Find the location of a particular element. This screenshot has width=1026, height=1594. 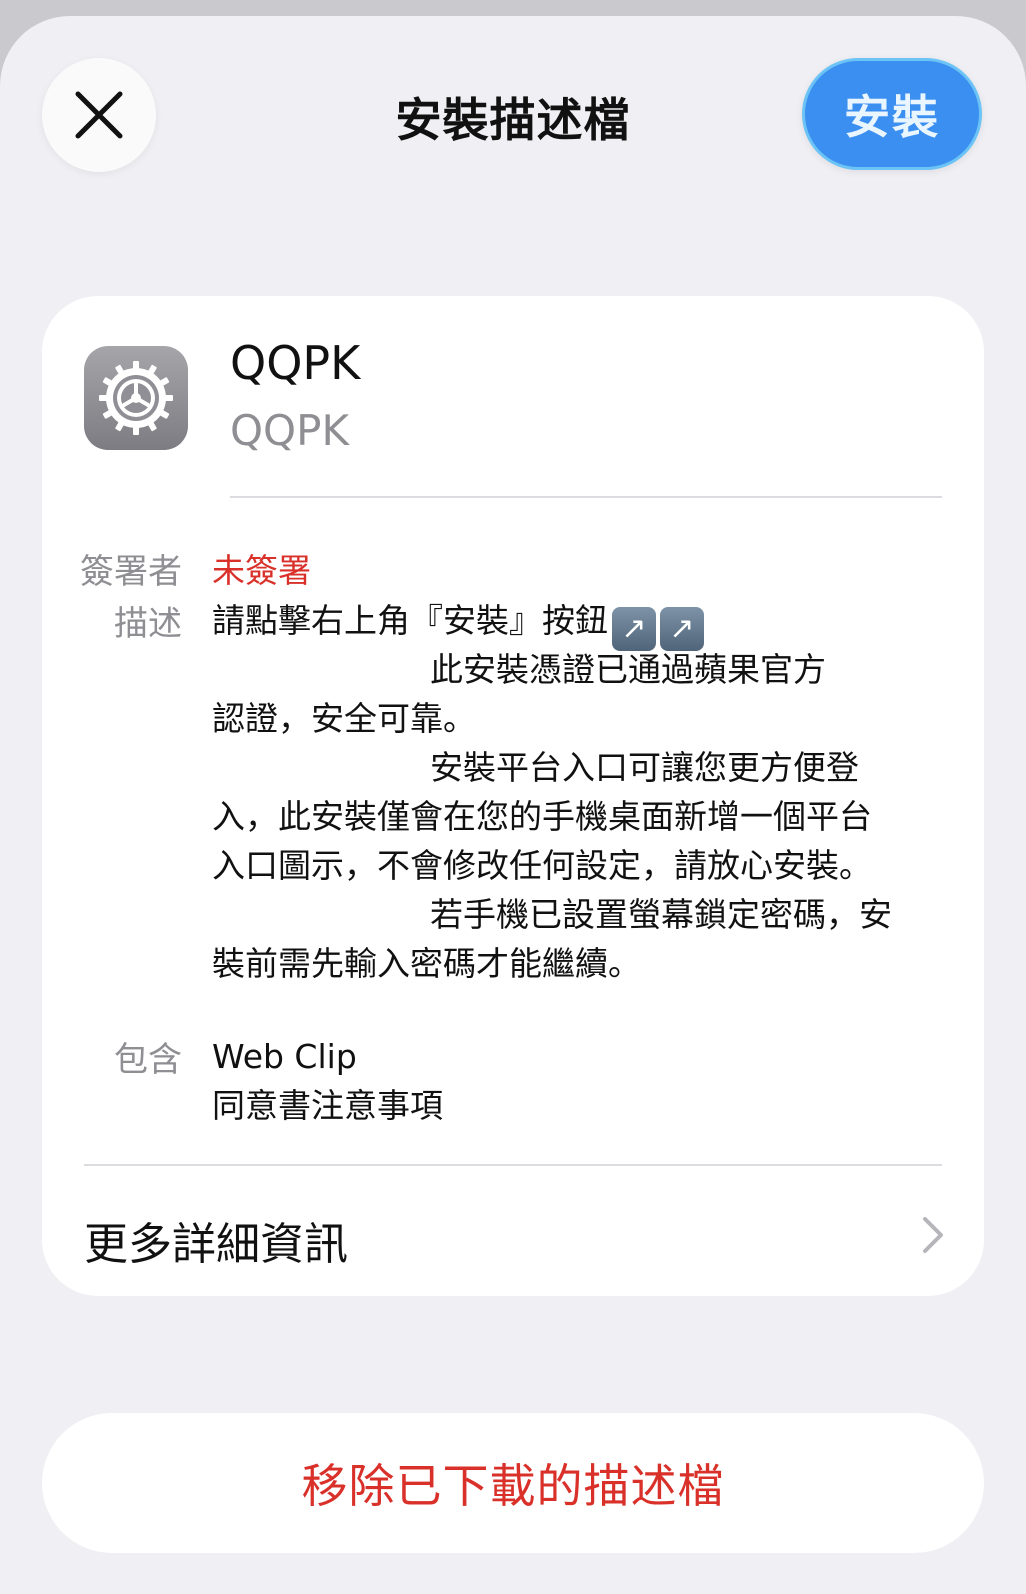

signer-value: 未簽署 is located at coordinates (261, 570).